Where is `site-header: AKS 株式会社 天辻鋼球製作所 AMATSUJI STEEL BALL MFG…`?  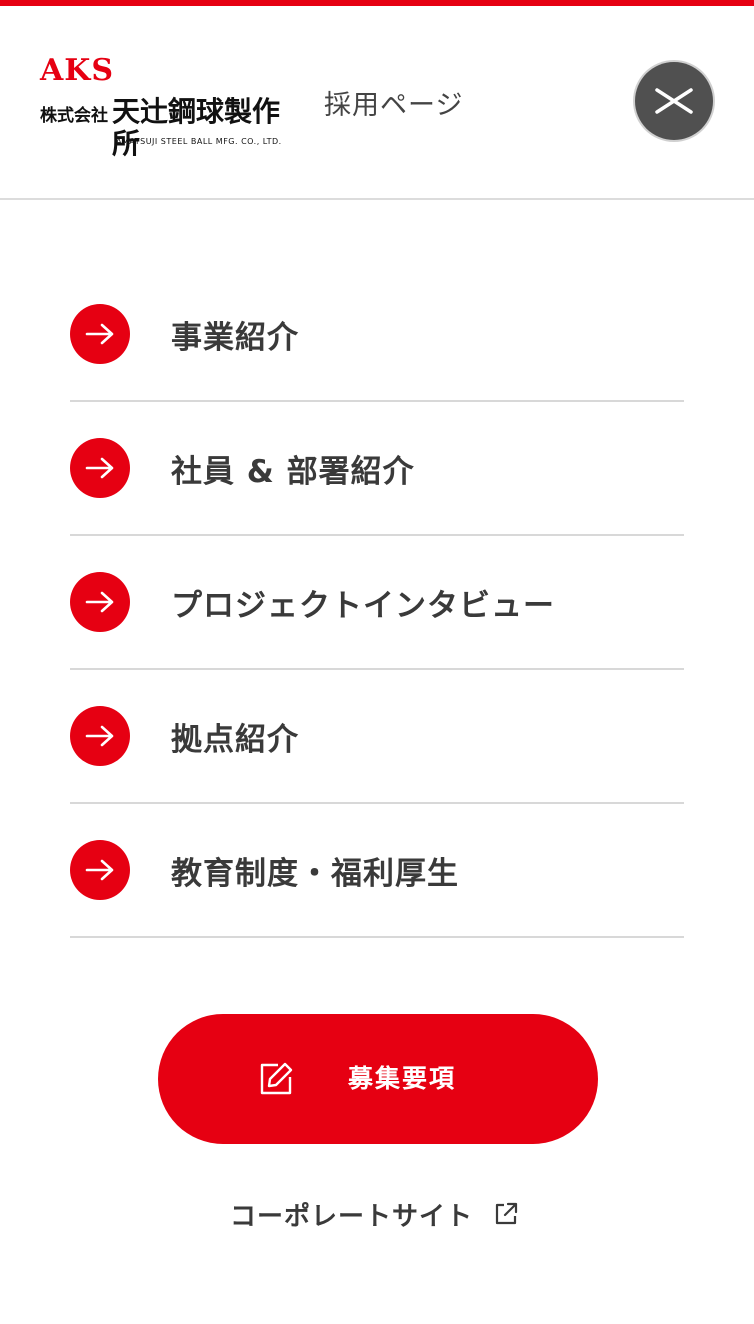 site-header: AKS 株式会社 天辻鋼球製作所 AMATSUJI STEEL BALL MFG… is located at coordinates (377, 103).